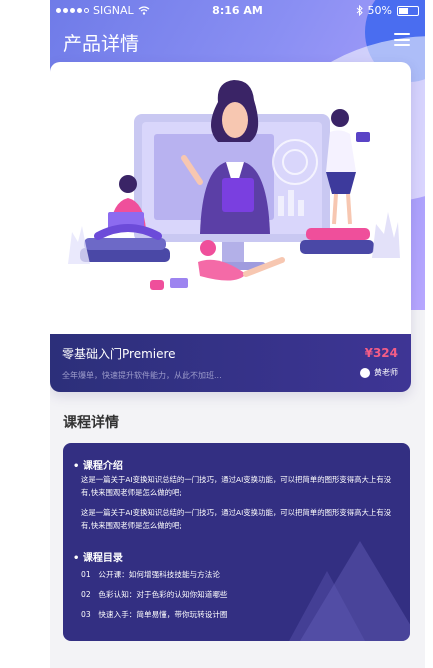 Image resolution: width=433 pixels, height=668 pixels. I want to click on battery-percent: 50%, so click(379, 10).